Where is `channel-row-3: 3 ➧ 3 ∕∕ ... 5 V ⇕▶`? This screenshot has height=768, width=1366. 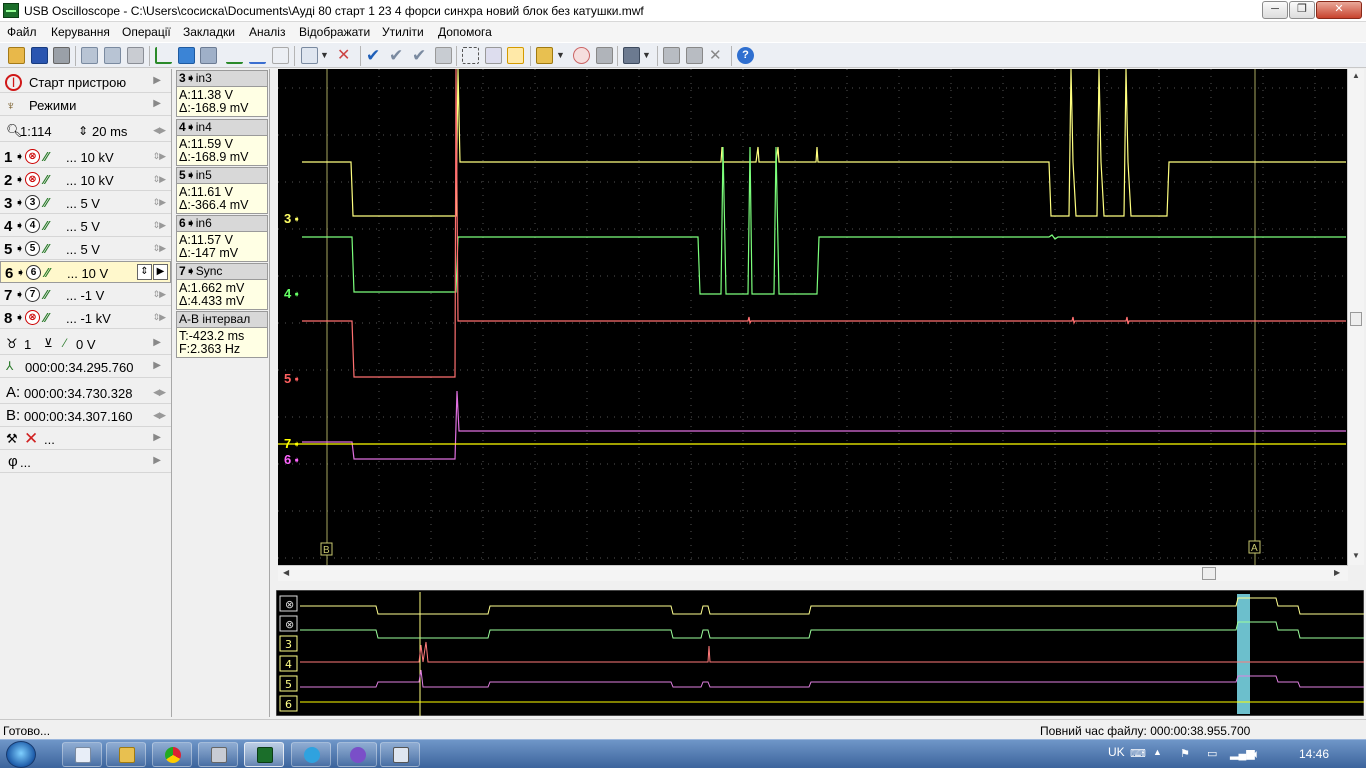 channel-row-3: 3 ➧ 3 ∕∕ ... 5 V ⇕▶ is located at coordinates (85, 203).